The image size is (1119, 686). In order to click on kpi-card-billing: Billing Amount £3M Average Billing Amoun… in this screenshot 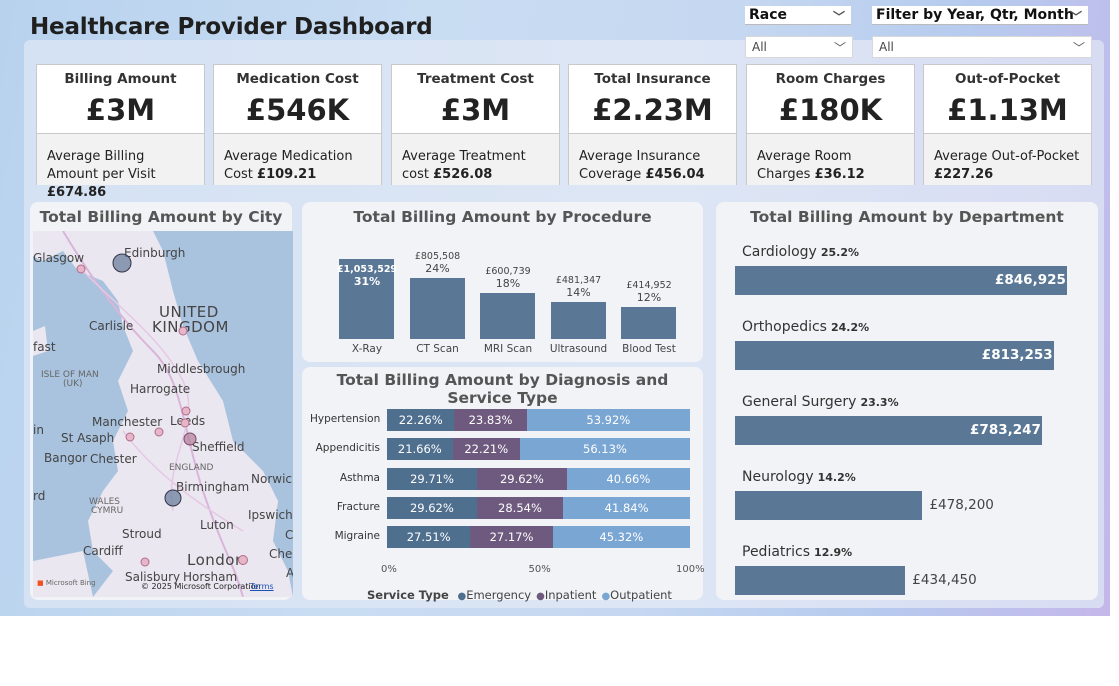, I will do `click(120, 132)`.